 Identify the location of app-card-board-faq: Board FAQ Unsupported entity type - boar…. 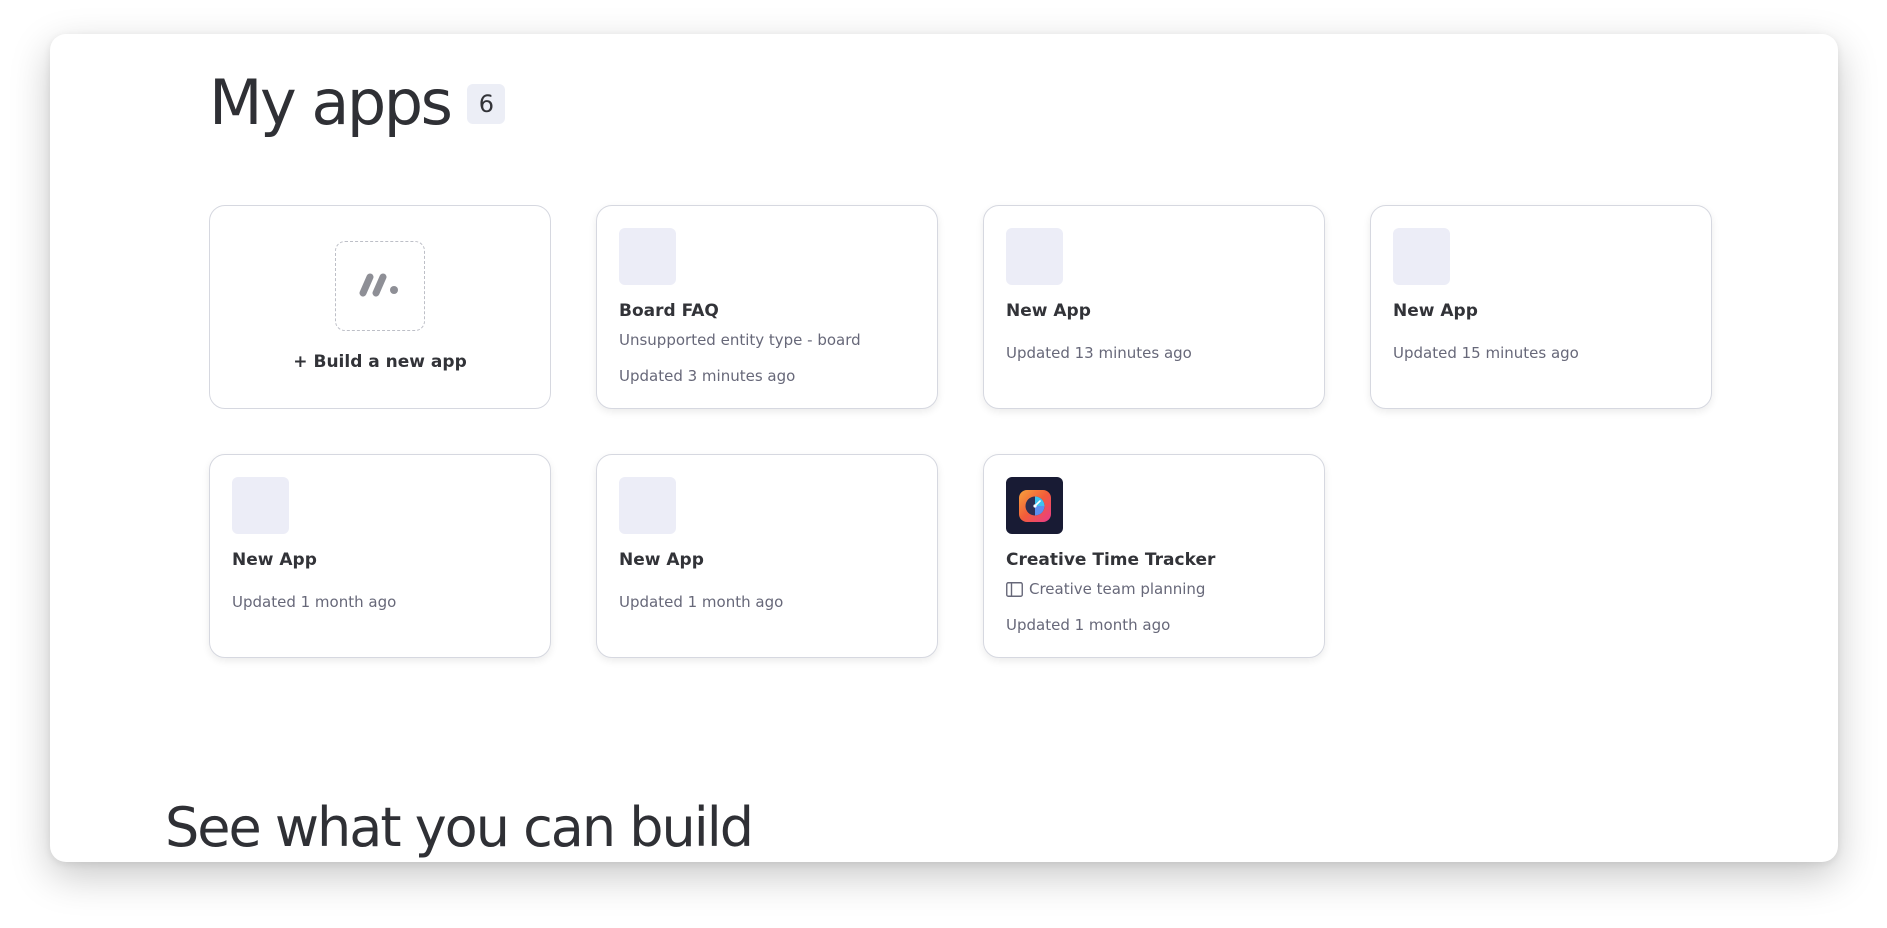
(767, 307).